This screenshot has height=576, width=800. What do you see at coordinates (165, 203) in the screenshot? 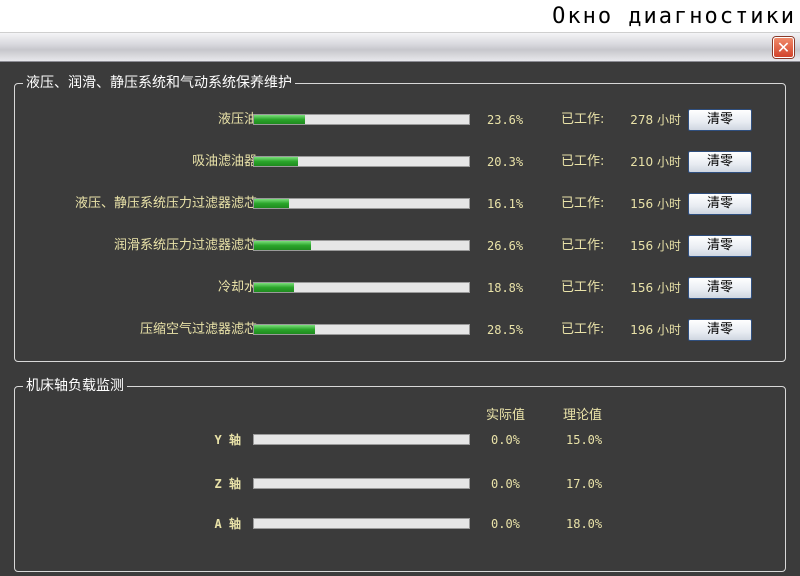
I see `item-label: 液压、静压系统压力过滤器滤芯` at bounding box center [165, 203].